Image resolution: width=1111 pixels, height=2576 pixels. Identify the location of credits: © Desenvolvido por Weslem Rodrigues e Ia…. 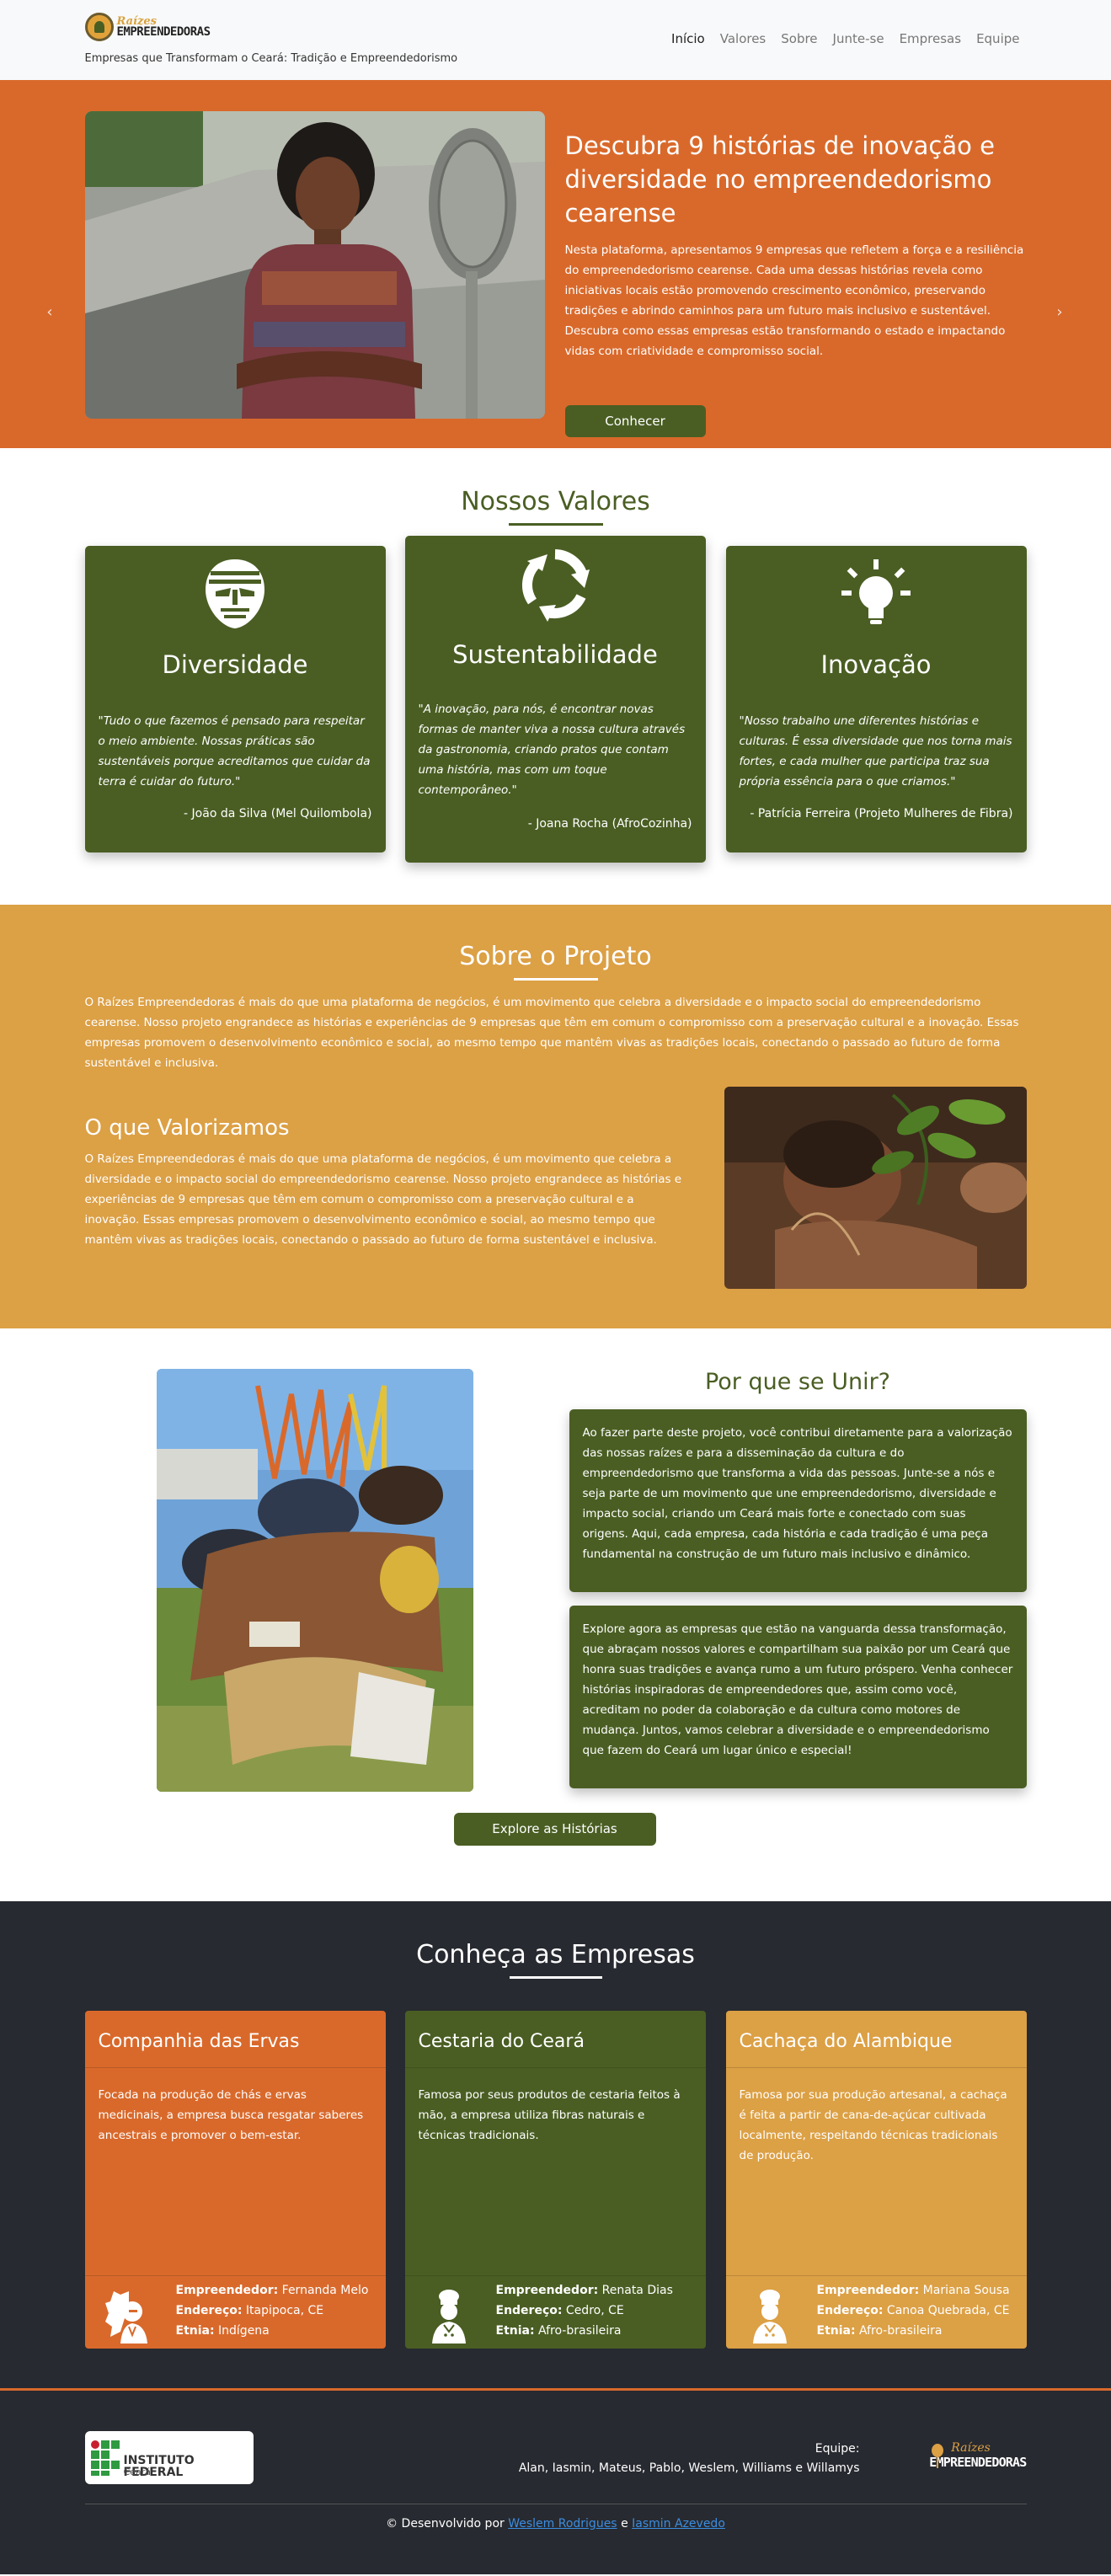
(556, 2524).